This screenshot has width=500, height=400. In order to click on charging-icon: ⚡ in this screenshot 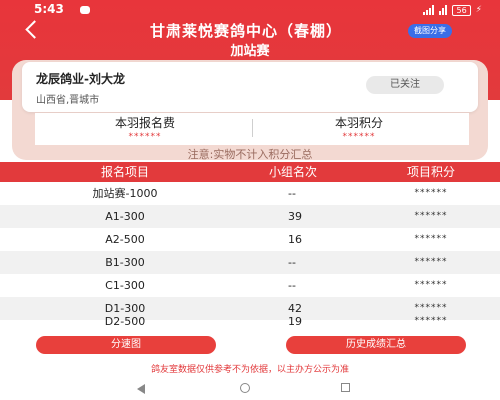, I will do `click(478, 10)`.